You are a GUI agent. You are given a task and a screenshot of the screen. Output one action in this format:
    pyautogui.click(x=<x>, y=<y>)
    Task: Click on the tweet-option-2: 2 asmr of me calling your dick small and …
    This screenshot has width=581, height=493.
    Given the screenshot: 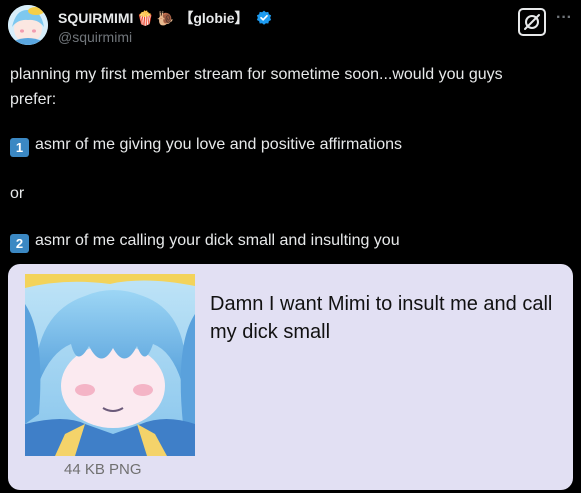 What is the action you would take?
    pyautogui.click(x=205, y=241)
    